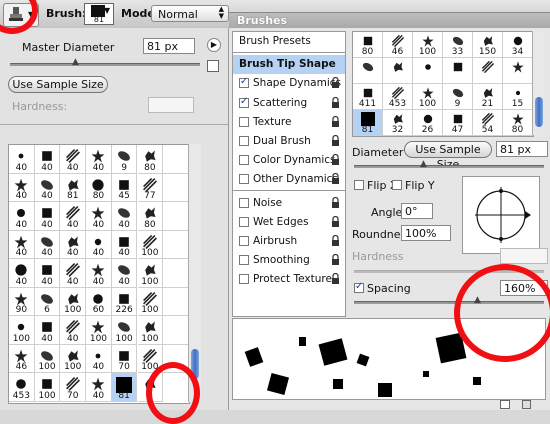 This screenshot has height=424, width=550. Describe the element at coordinates (214, 45) in the screenshot. I see `panel-menu-arrow-icon: ▶` at that location.